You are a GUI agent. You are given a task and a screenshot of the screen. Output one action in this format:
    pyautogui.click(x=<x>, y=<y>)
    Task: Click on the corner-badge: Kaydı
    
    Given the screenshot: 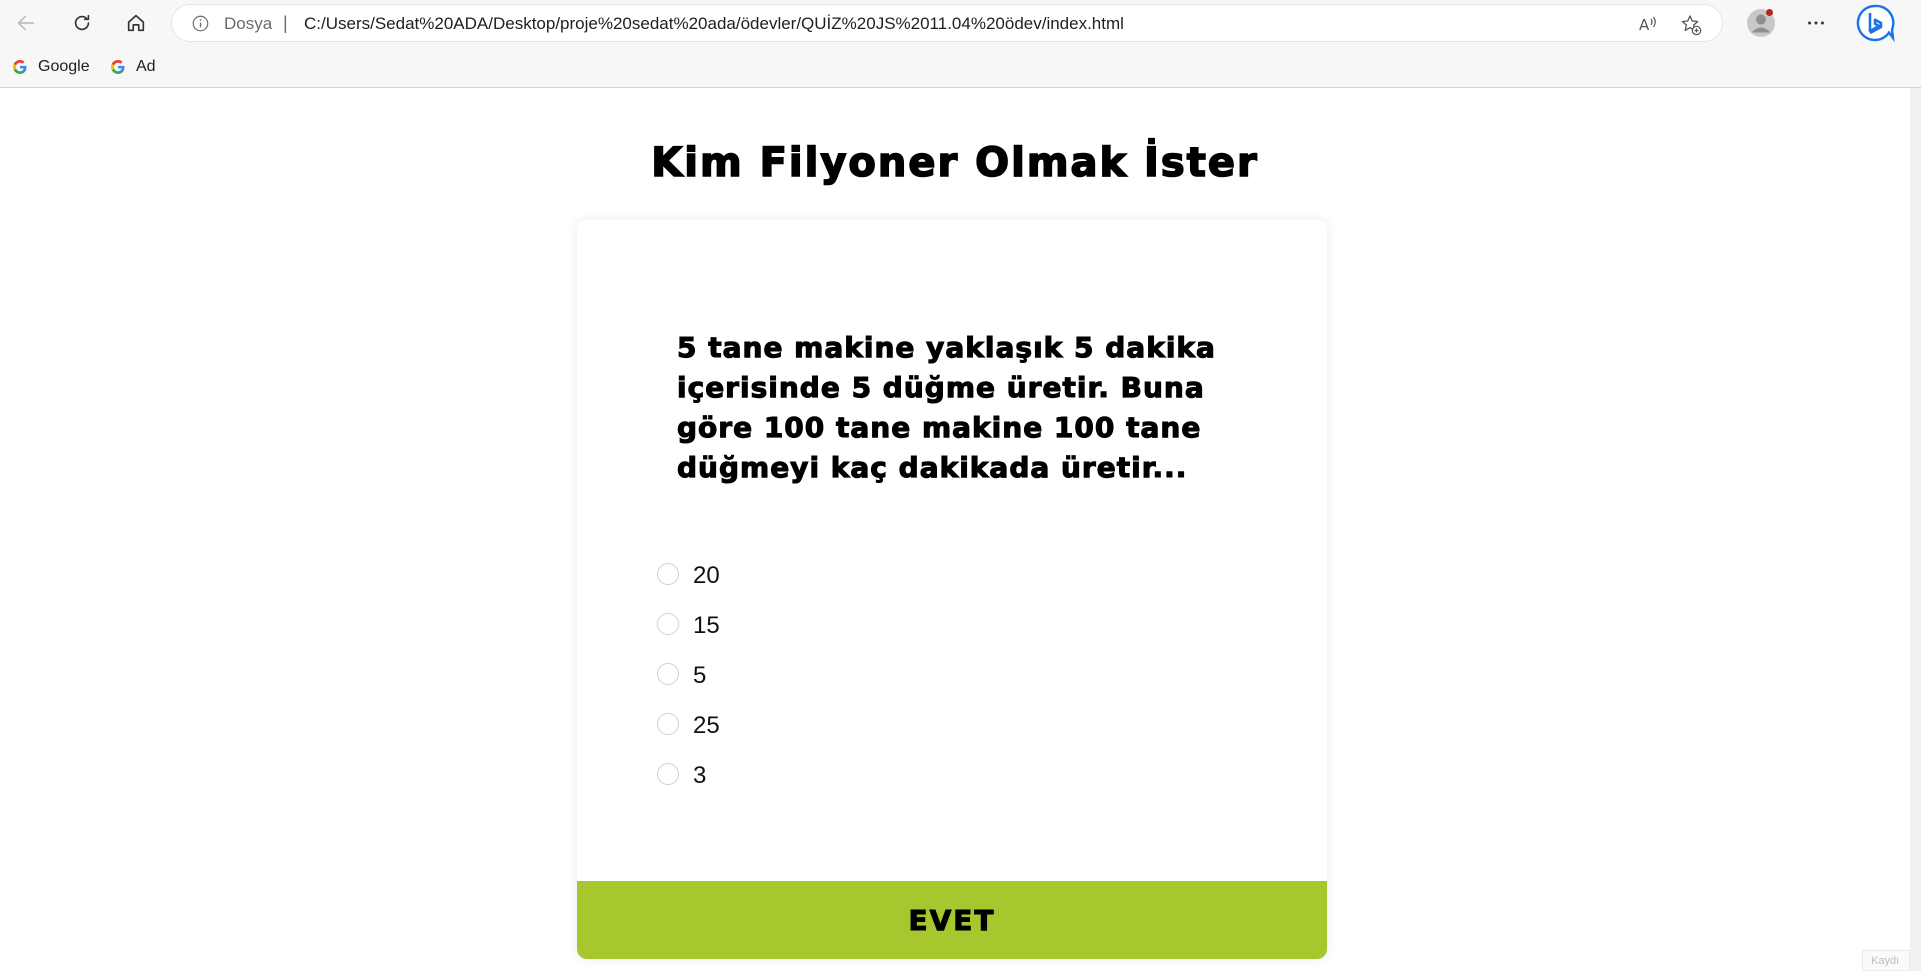 What is the action you would take?
    pyautogui.click(x=1886, y=960)
    